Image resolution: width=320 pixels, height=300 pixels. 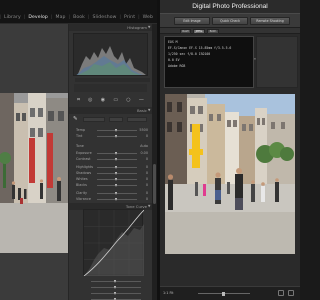 I want to click on street-photo-left, so click(x=34, y=173).